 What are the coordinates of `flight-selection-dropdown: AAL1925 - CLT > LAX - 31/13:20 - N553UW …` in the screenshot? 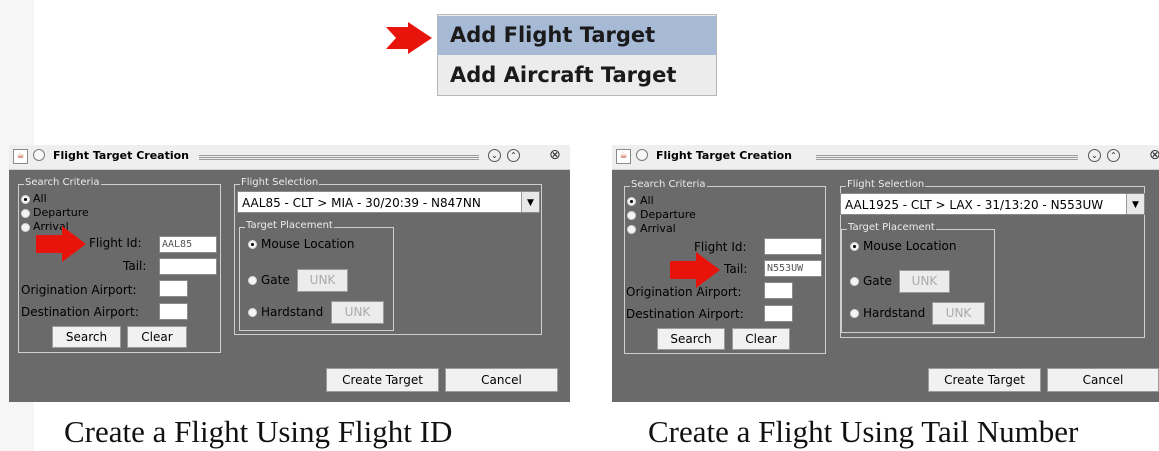 It's located at (992, 204).